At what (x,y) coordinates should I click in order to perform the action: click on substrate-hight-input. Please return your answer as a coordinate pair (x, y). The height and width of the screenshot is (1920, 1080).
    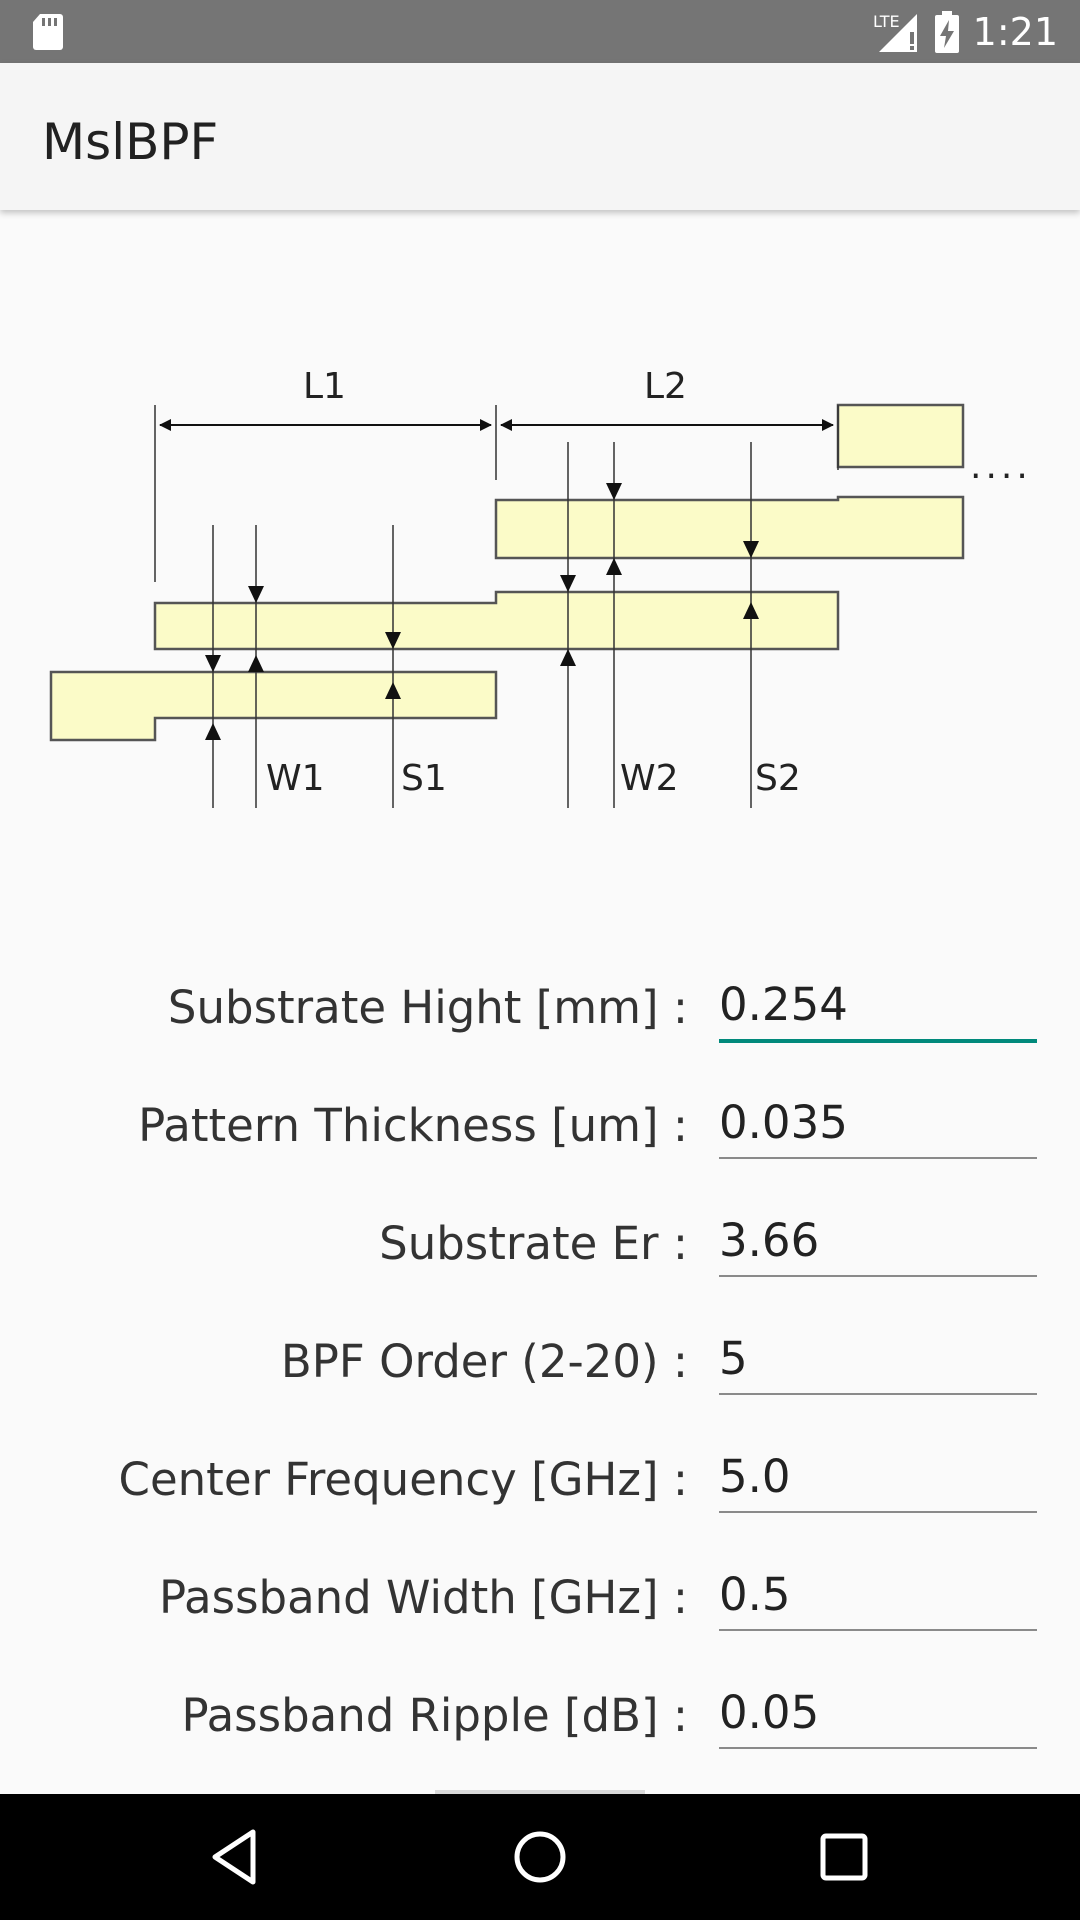
    Looking at the image, I should click on (878, 1006).